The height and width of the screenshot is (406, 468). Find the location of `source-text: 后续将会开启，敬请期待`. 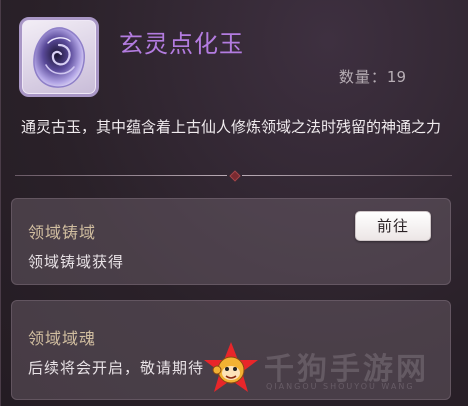

source-text: 后续将会开启，敬请期待 is located at coordinates (116, 368).